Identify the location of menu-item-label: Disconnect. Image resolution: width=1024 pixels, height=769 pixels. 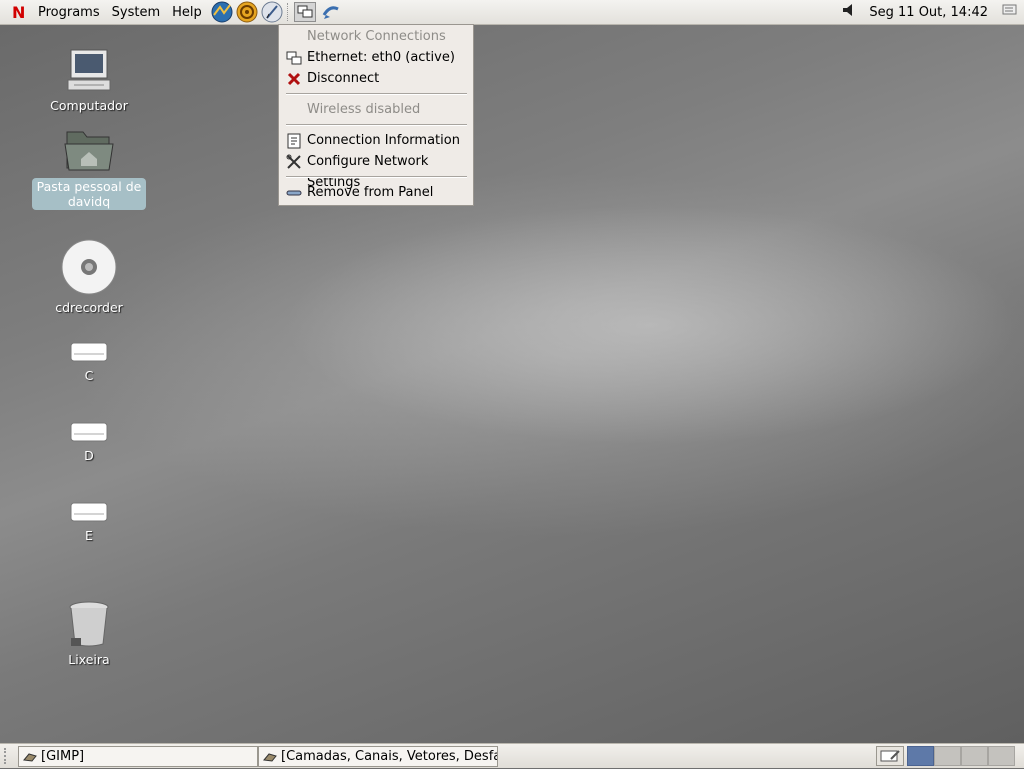
(343, 78).